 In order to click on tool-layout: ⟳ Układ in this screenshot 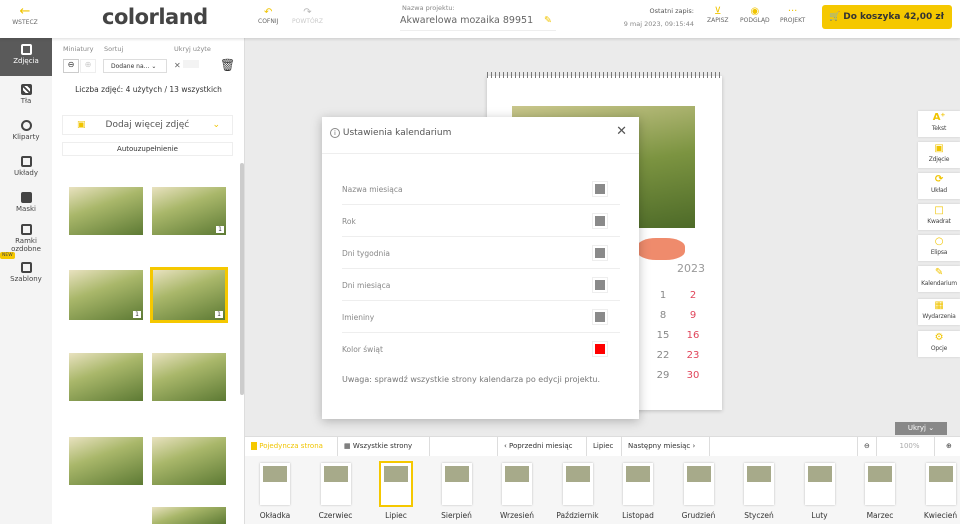, I will do `click(939, 186)`.